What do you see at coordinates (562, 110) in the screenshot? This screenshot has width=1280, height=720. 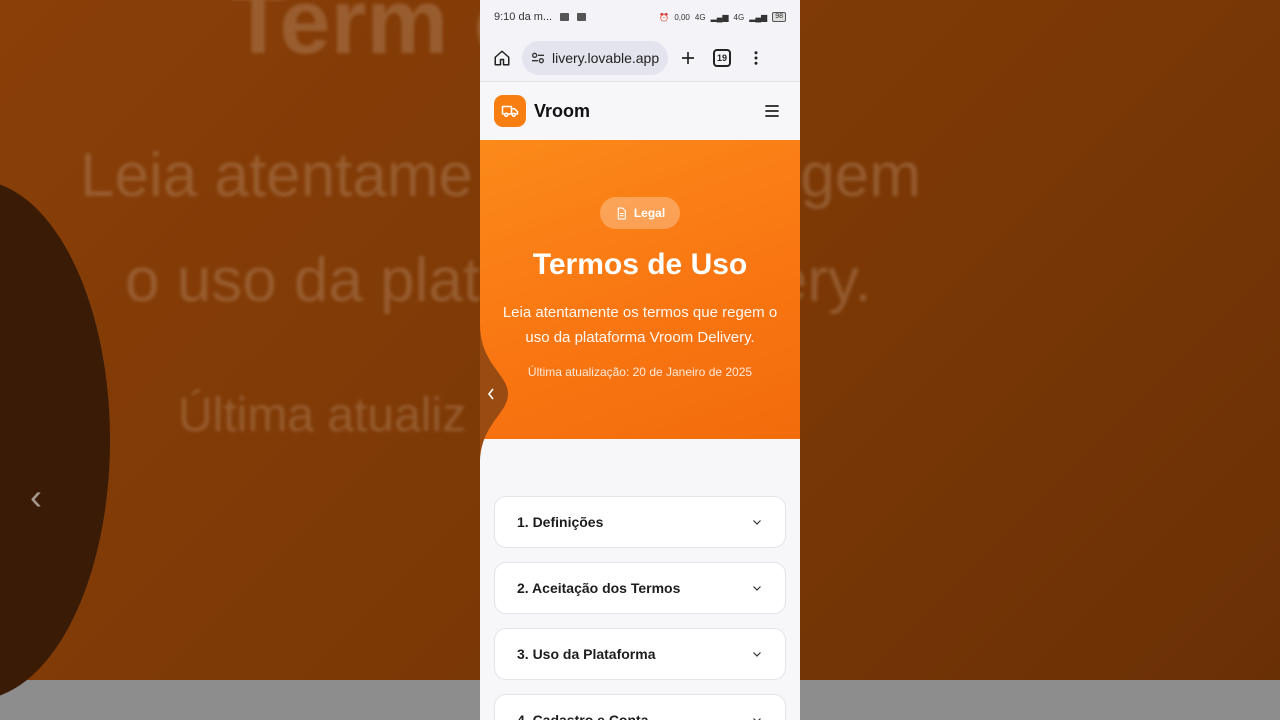 I see `brand-name: Vroom` at bounding box center [562, 110].